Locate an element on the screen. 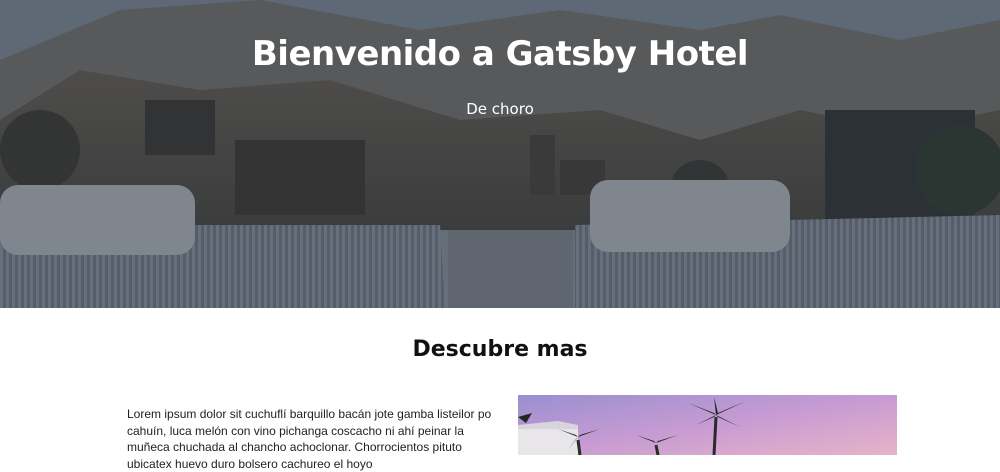 The image size is (1000, 472). palm-sunset-image is located at coordinates (707, 425).